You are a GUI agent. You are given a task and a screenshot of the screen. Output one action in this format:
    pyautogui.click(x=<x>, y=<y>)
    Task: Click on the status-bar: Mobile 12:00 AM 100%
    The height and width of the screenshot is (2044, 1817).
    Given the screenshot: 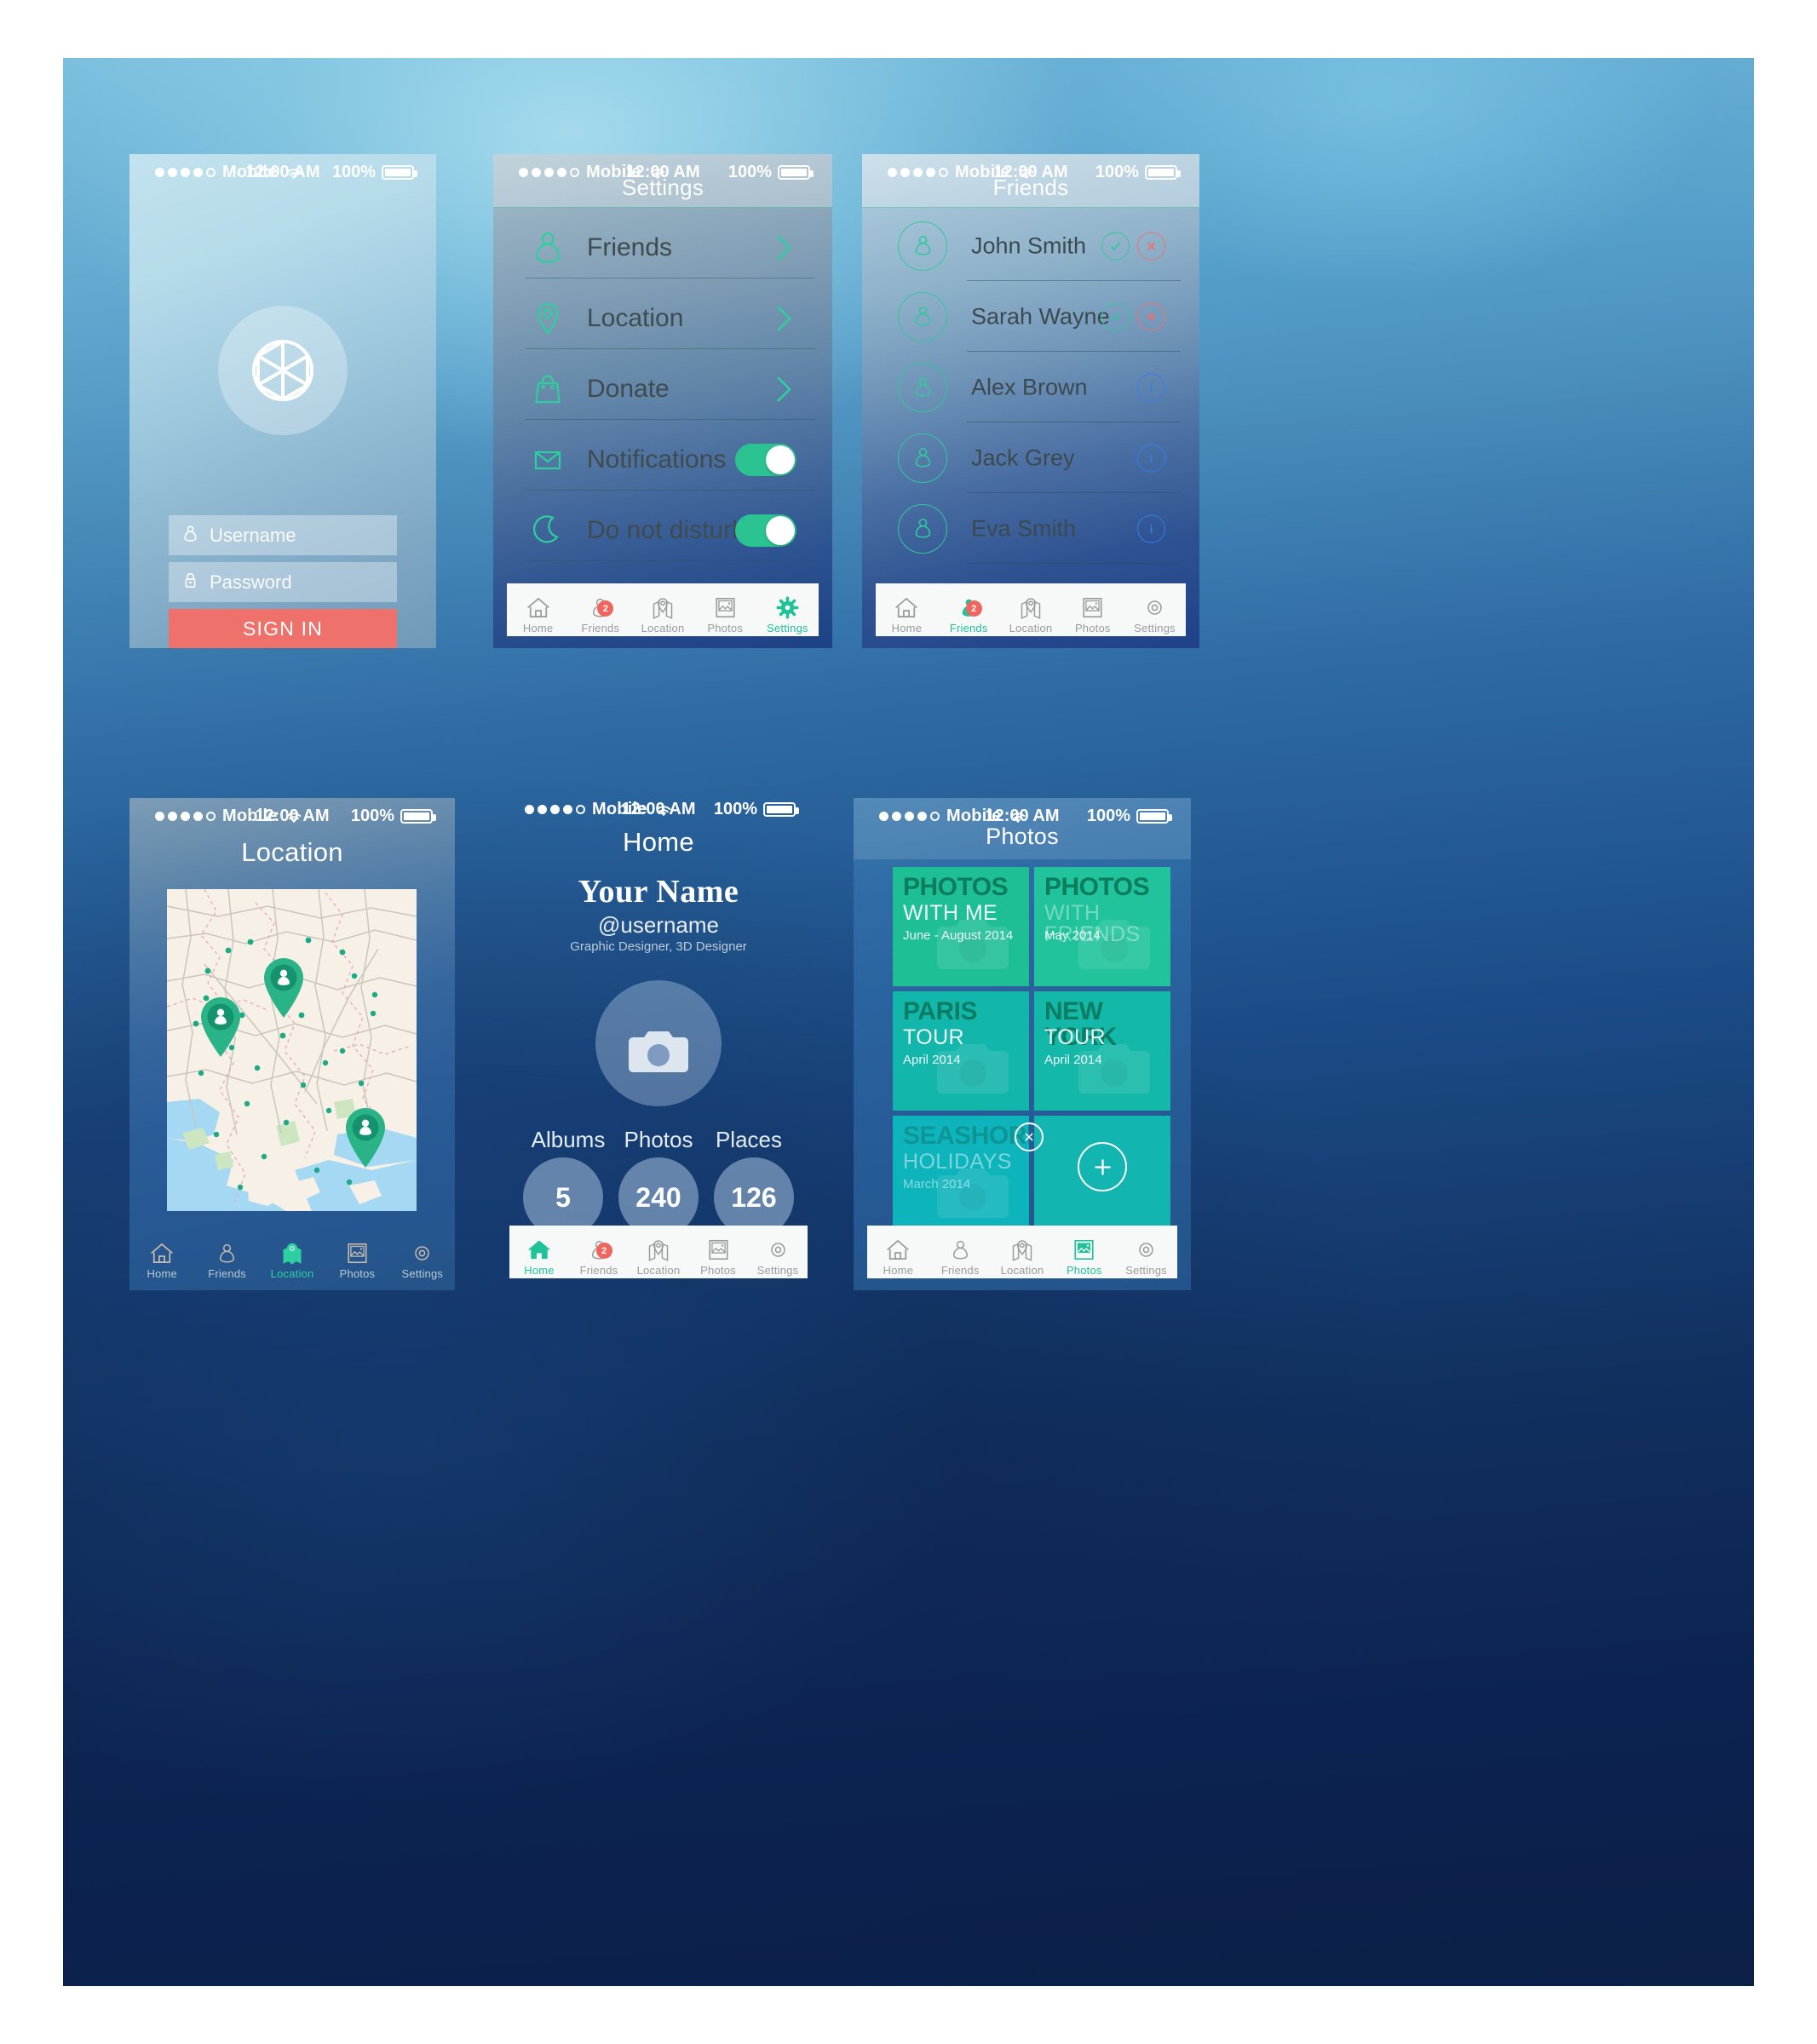 What is the action you would take?
    pyautogui.click(x=292, y=816)
    